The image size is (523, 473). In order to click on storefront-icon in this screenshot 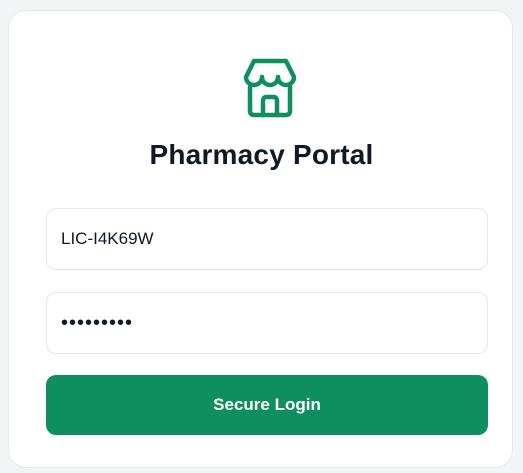, I will do `click(270, 88)`.